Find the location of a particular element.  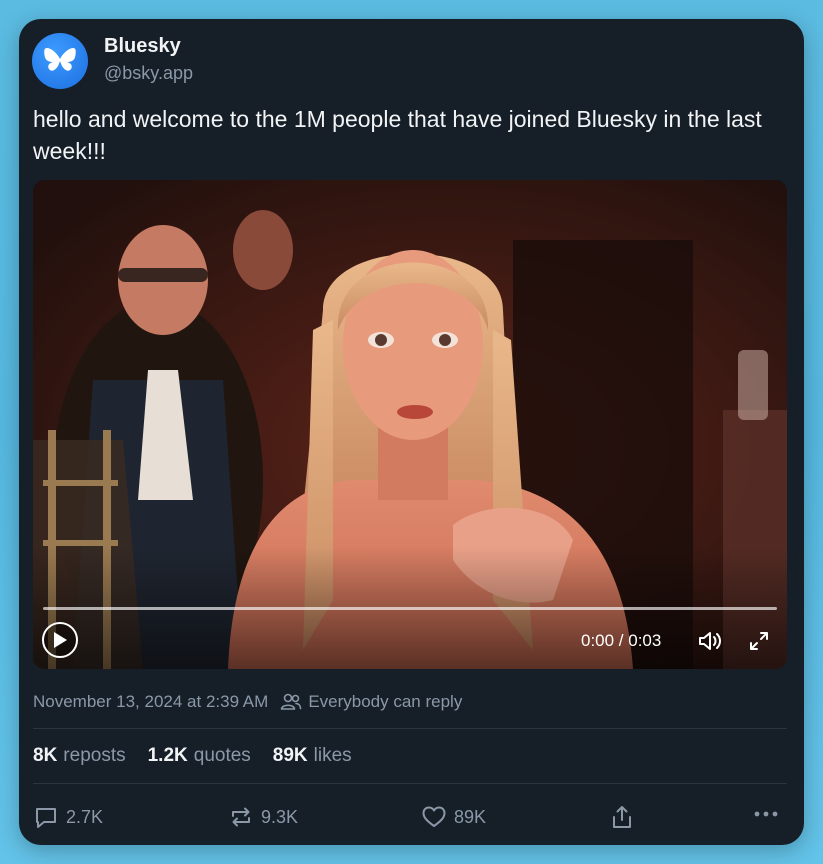

author-name: Bluesky is located at coordinates (142, 46).